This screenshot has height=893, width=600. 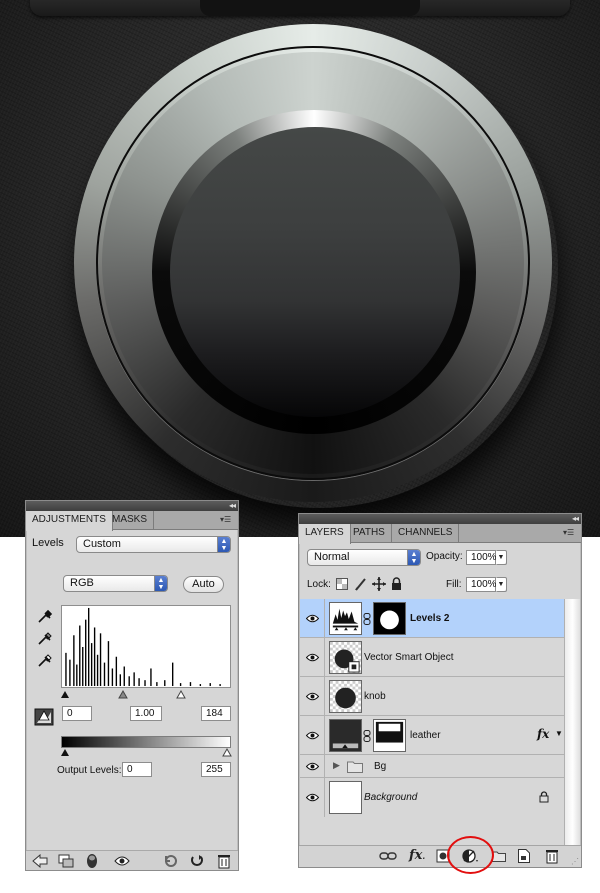 What do you see at coordinates (575, 861) in the screenshot?
I see `resize-grip-icon: ⋰` at bounding box center [575, 861].